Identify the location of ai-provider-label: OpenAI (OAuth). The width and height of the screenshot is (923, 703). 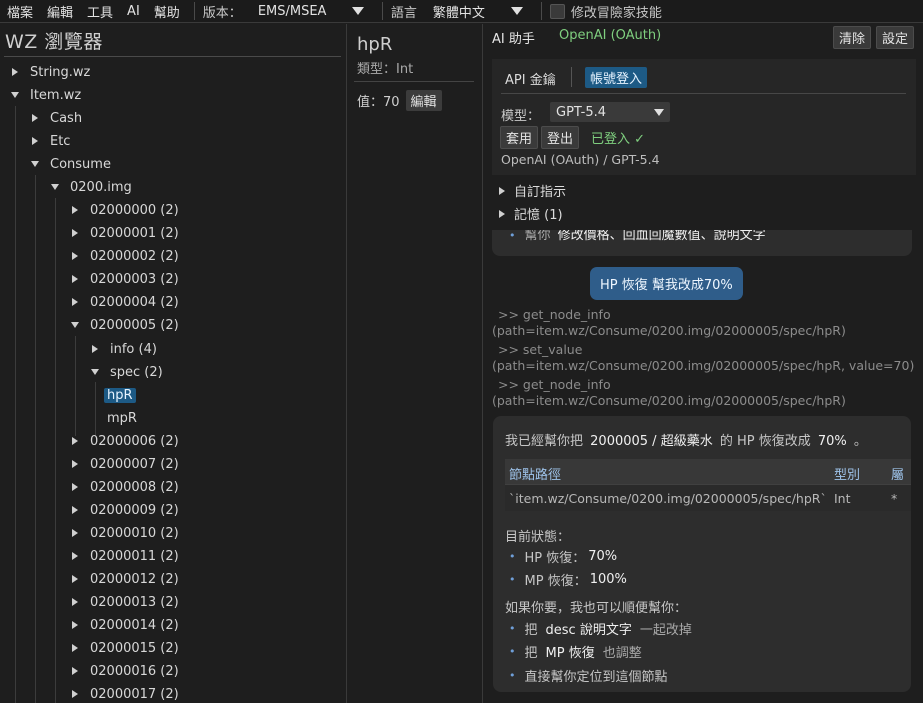
(610, 35).